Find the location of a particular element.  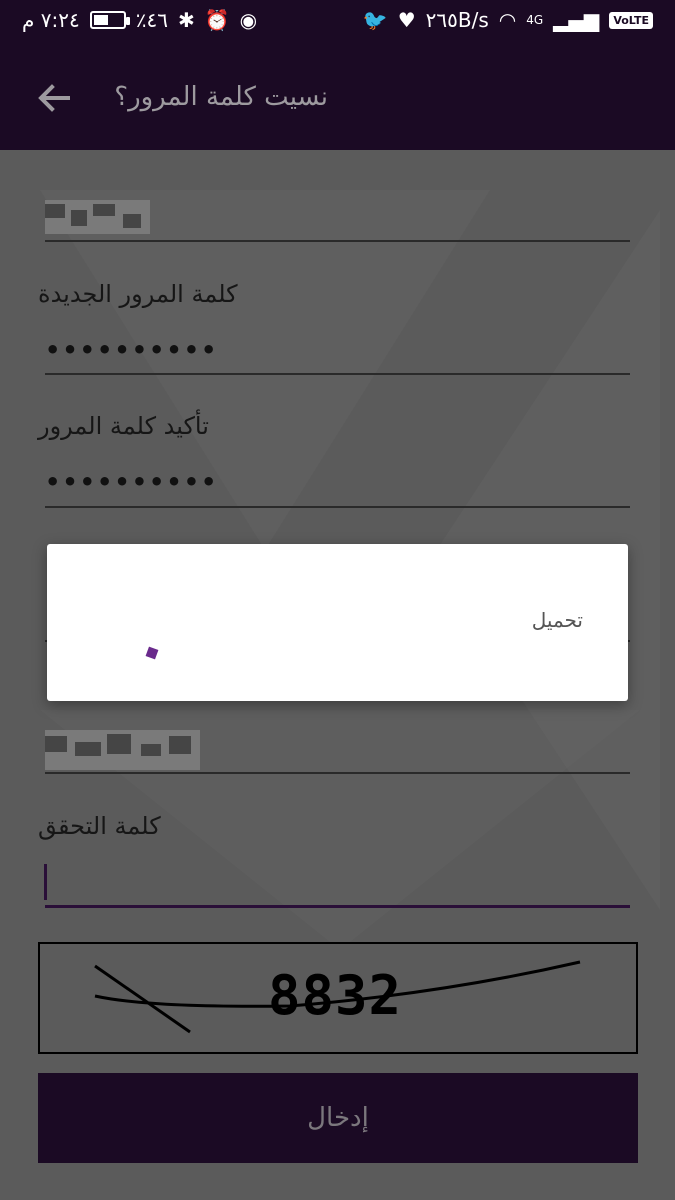

back-arrow-icon is located at coordinates (54, 98).